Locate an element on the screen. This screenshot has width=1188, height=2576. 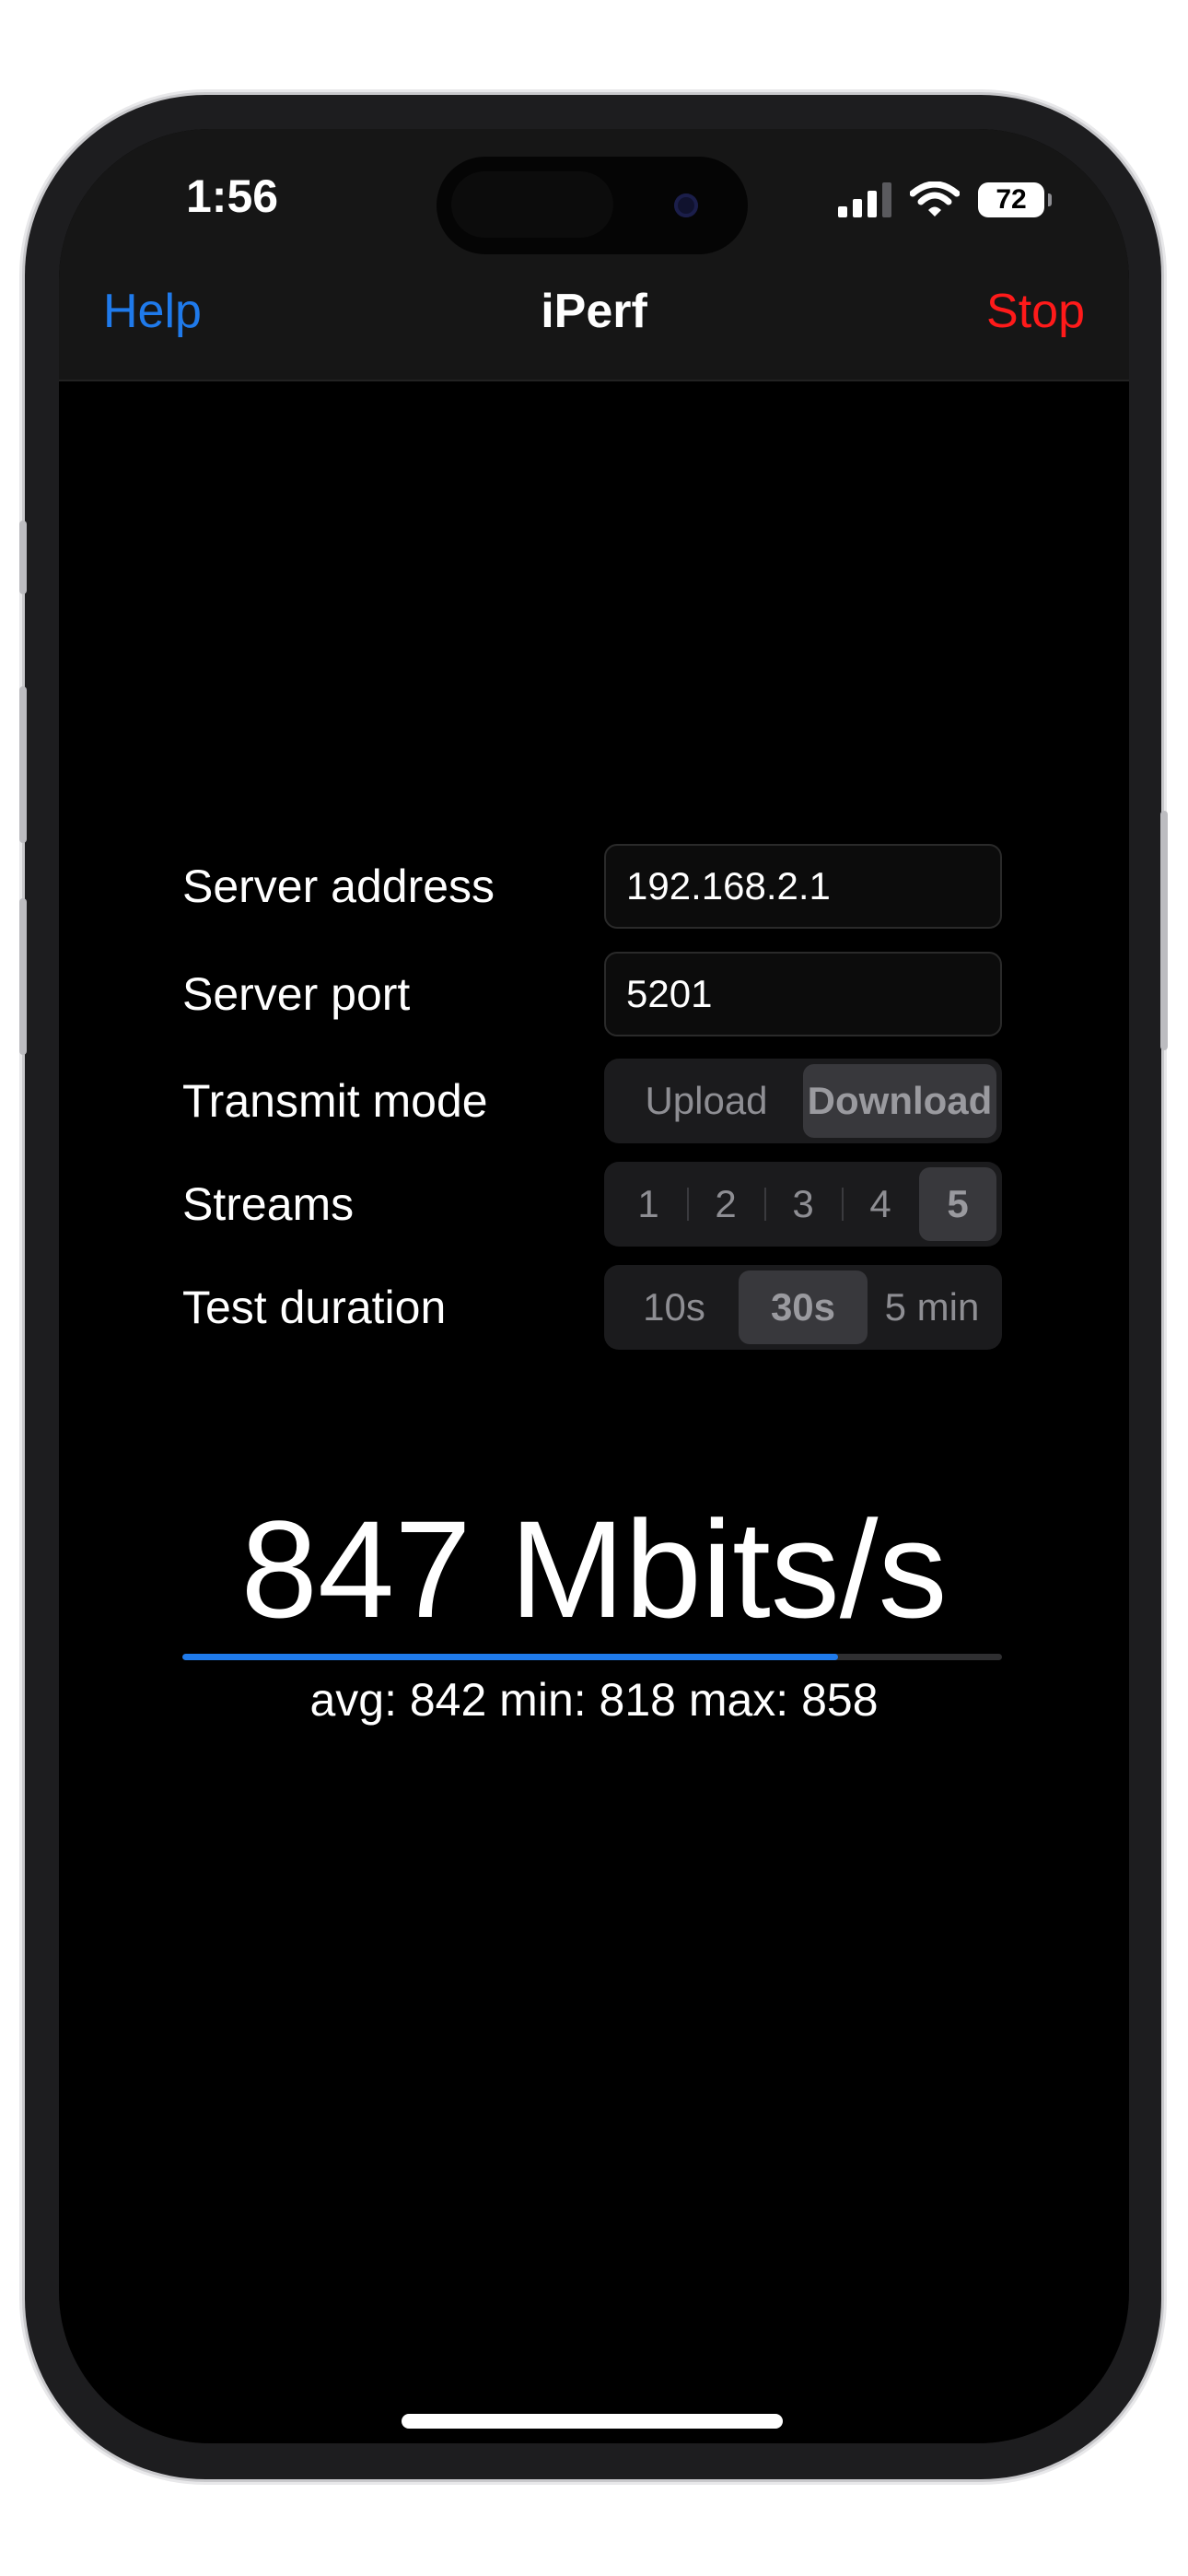
transmit-mode-control: Upload Download is located at coordinates (803, 1101).